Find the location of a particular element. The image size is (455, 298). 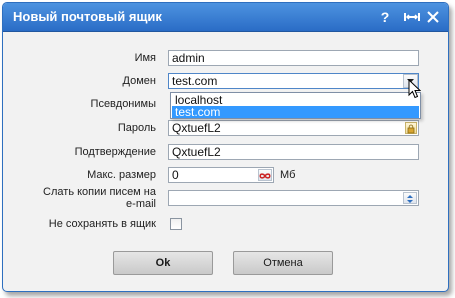

close-icon is located at coordinates (433, 17).